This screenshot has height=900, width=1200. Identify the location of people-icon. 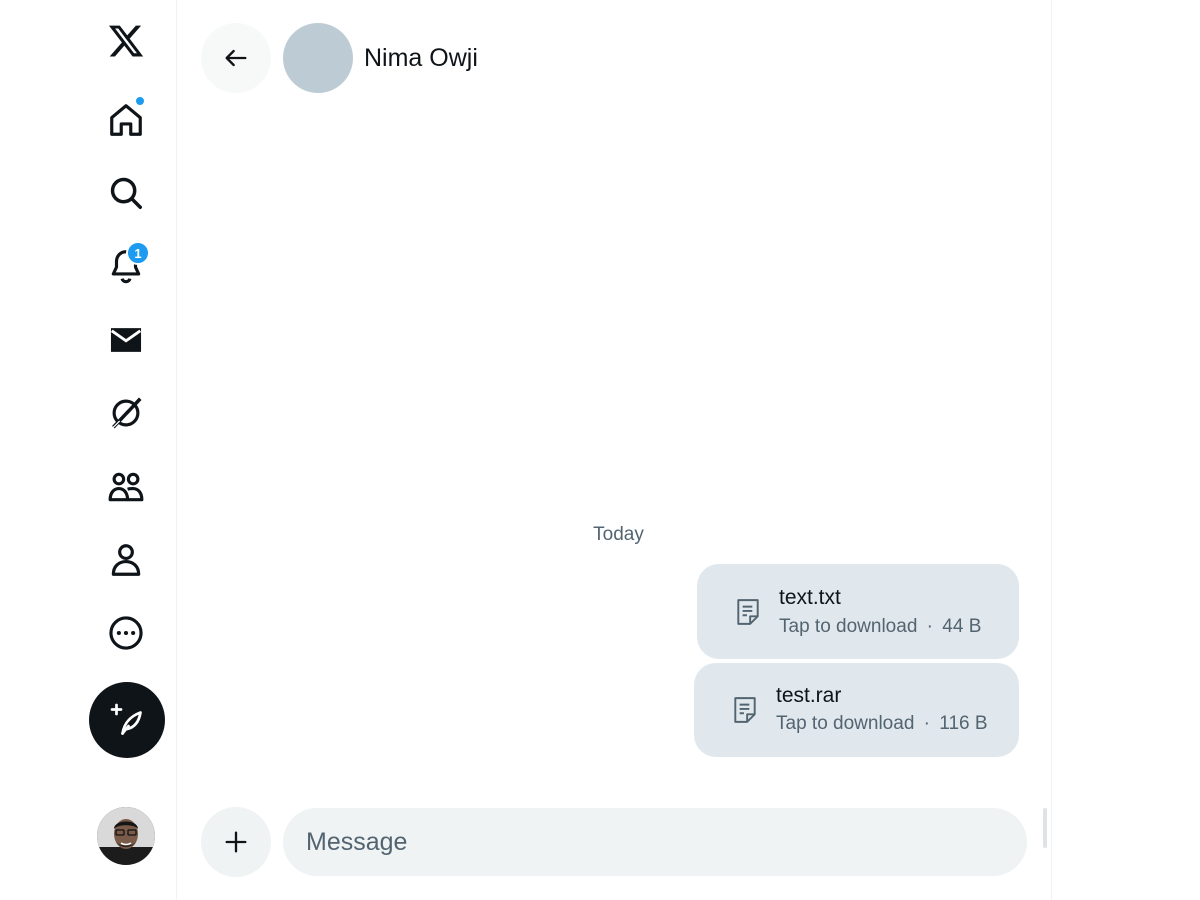
(126, 487).